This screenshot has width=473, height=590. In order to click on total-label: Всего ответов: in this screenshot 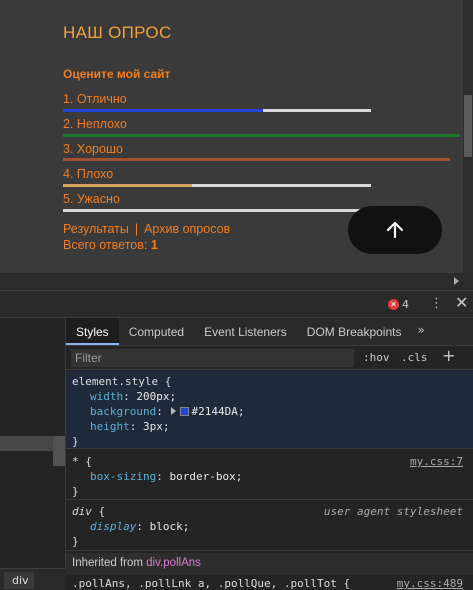, I will do `click(107, 245)`.